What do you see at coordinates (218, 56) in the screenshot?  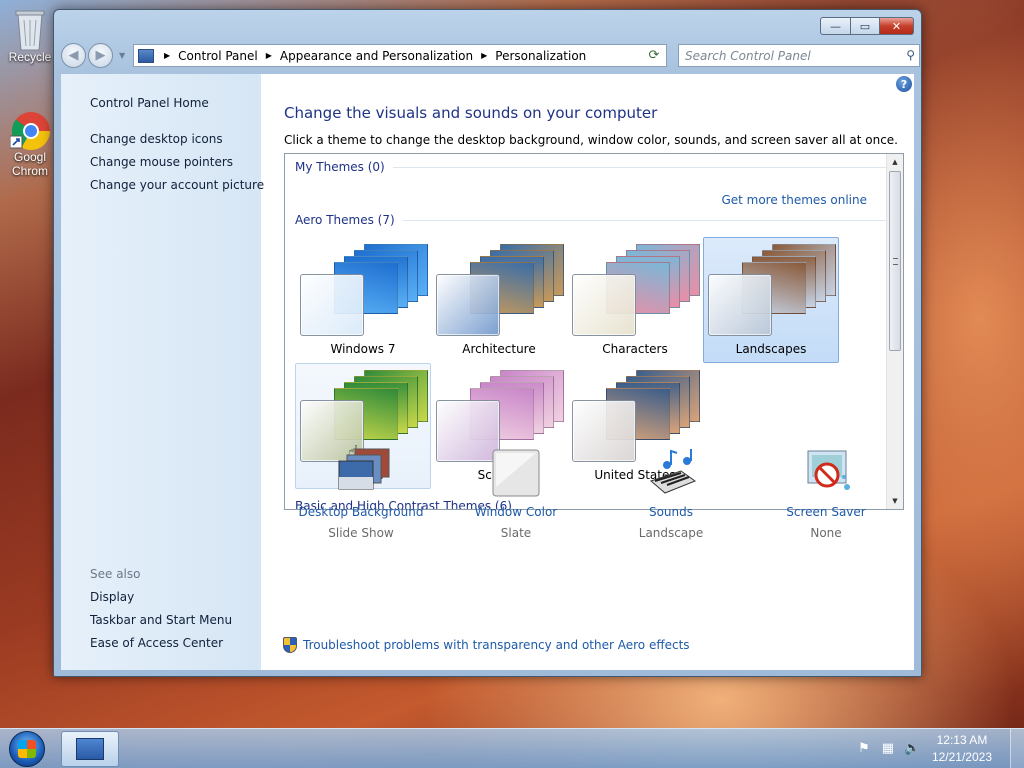 I see `breadcrumb-control-panel: Control Panel` at bounding box center [218, 56].